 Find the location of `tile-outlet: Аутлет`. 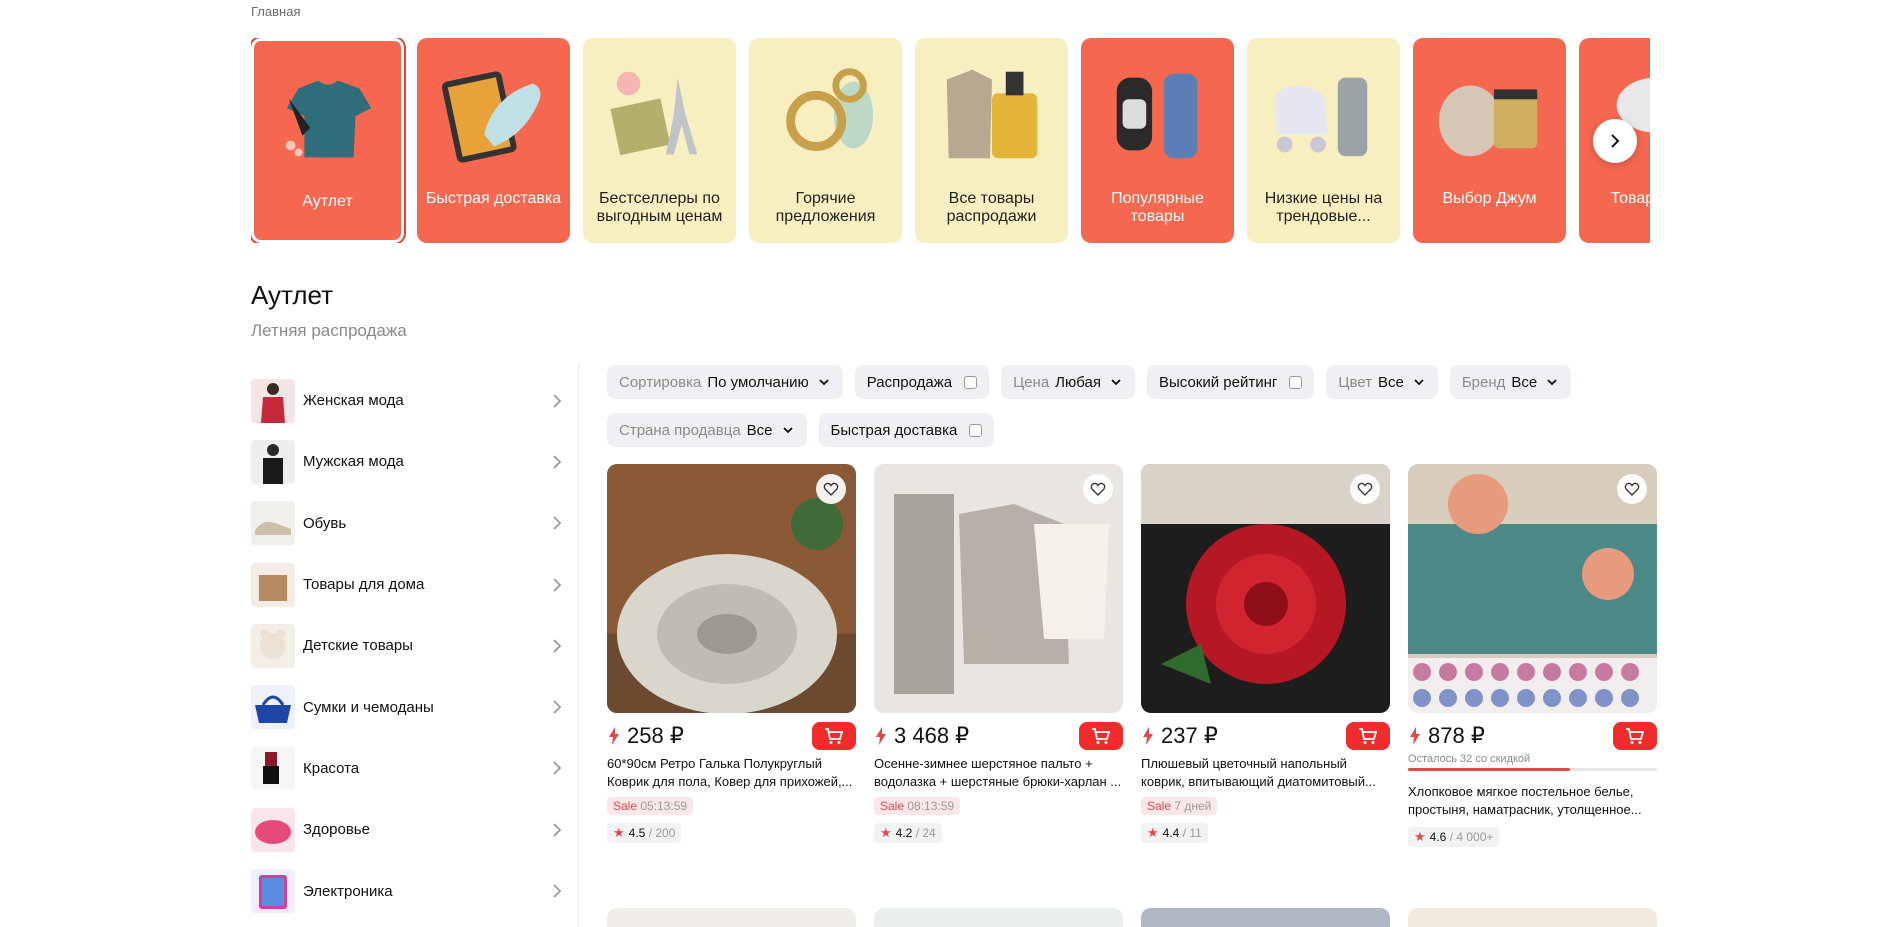

tile-outlet: Аутлет is located at coordinates (327, 140).